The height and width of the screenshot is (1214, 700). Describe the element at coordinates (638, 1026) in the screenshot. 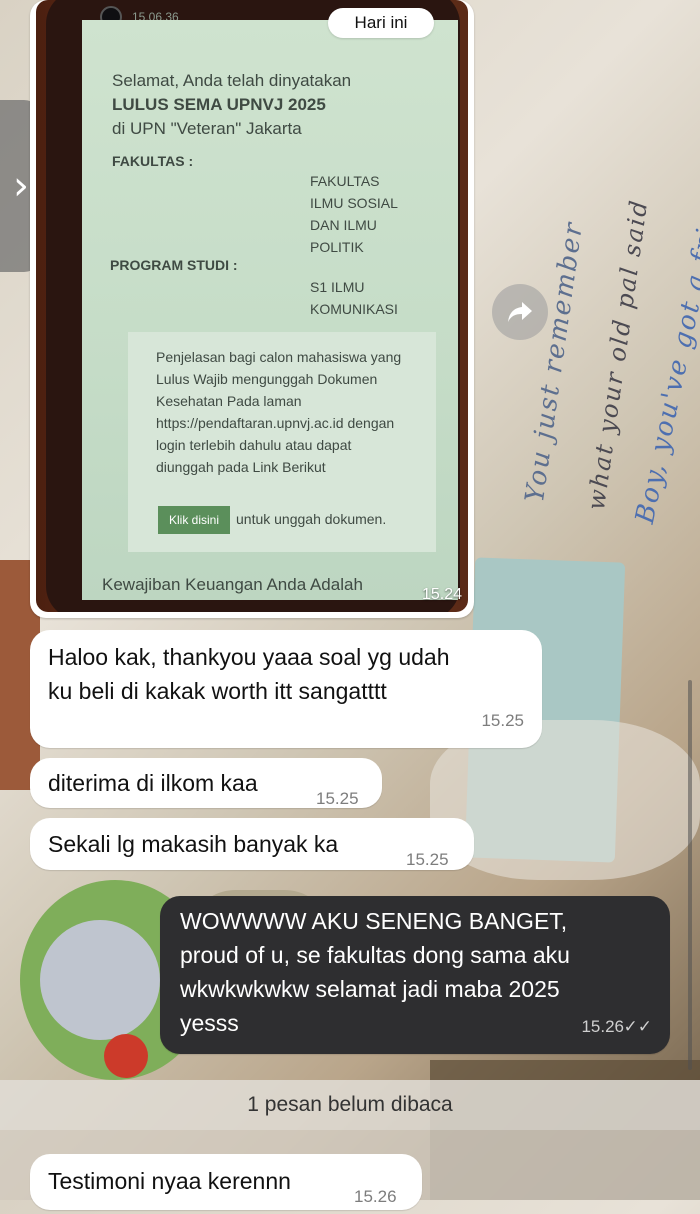

I see `read-receipt-icon: ✓✓` at that location.